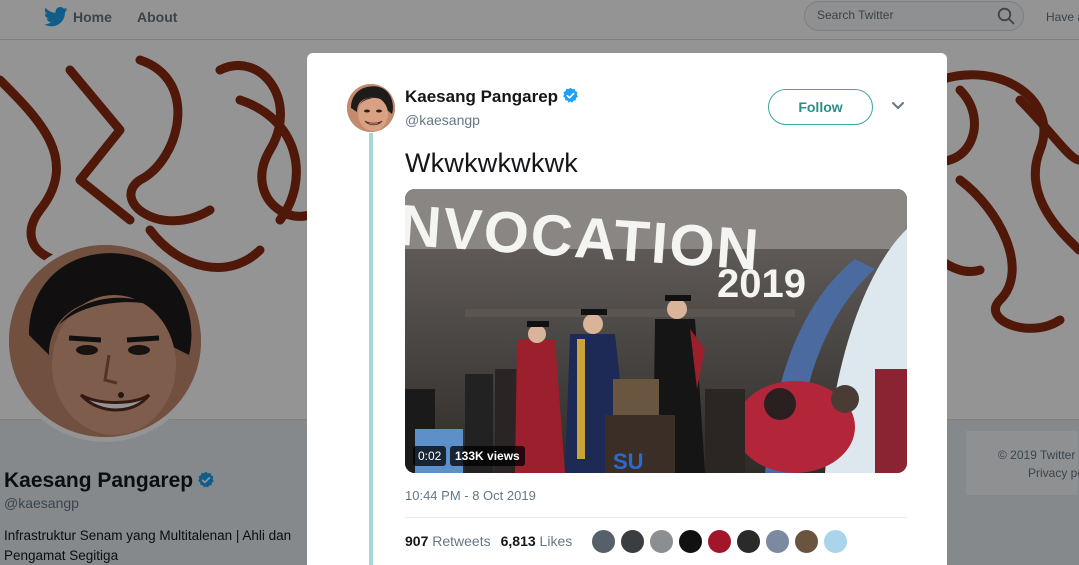 This screenshot has width=1079, height=565. What do you see at coordinates (371, 349) in the screenshot?
I see `thread-line` at bounding box center [371, 349].